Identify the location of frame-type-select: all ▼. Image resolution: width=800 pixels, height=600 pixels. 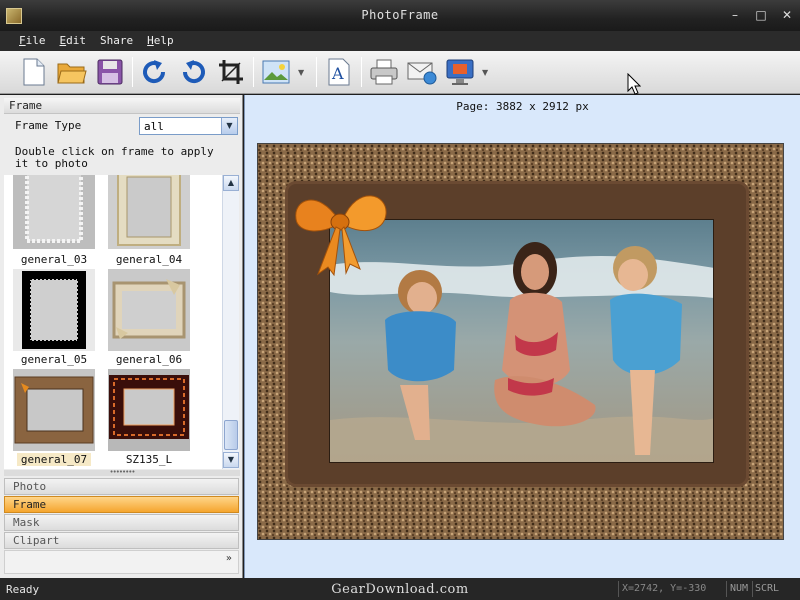
(188, 126).